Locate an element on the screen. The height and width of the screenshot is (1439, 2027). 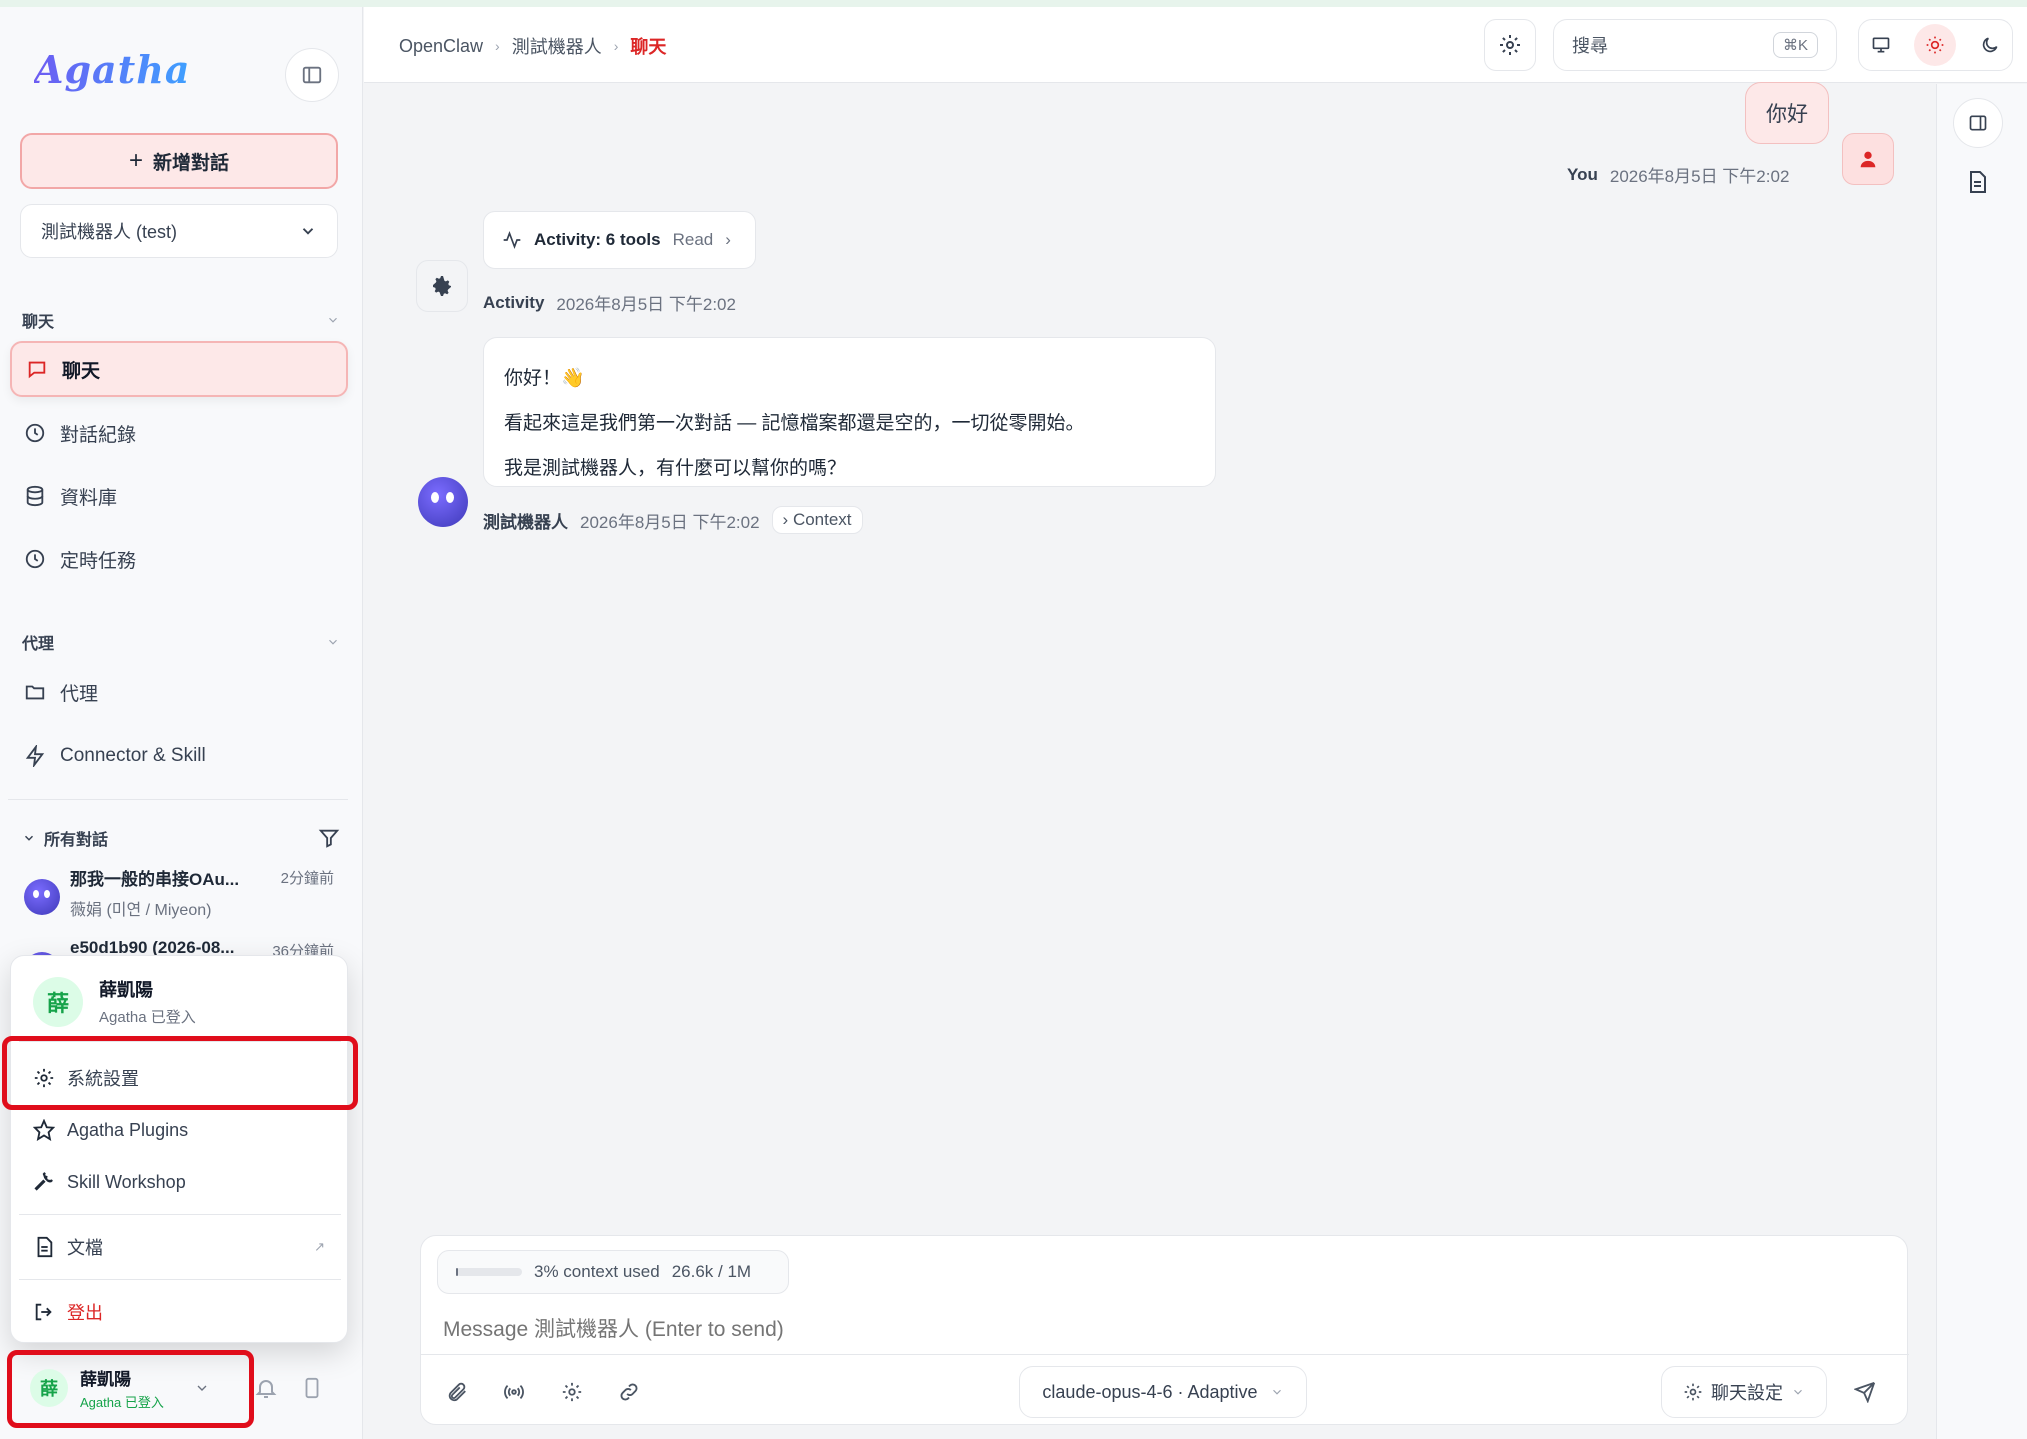
search-input: 搜尋 ⌘K is located at coordinates (1695, 45).